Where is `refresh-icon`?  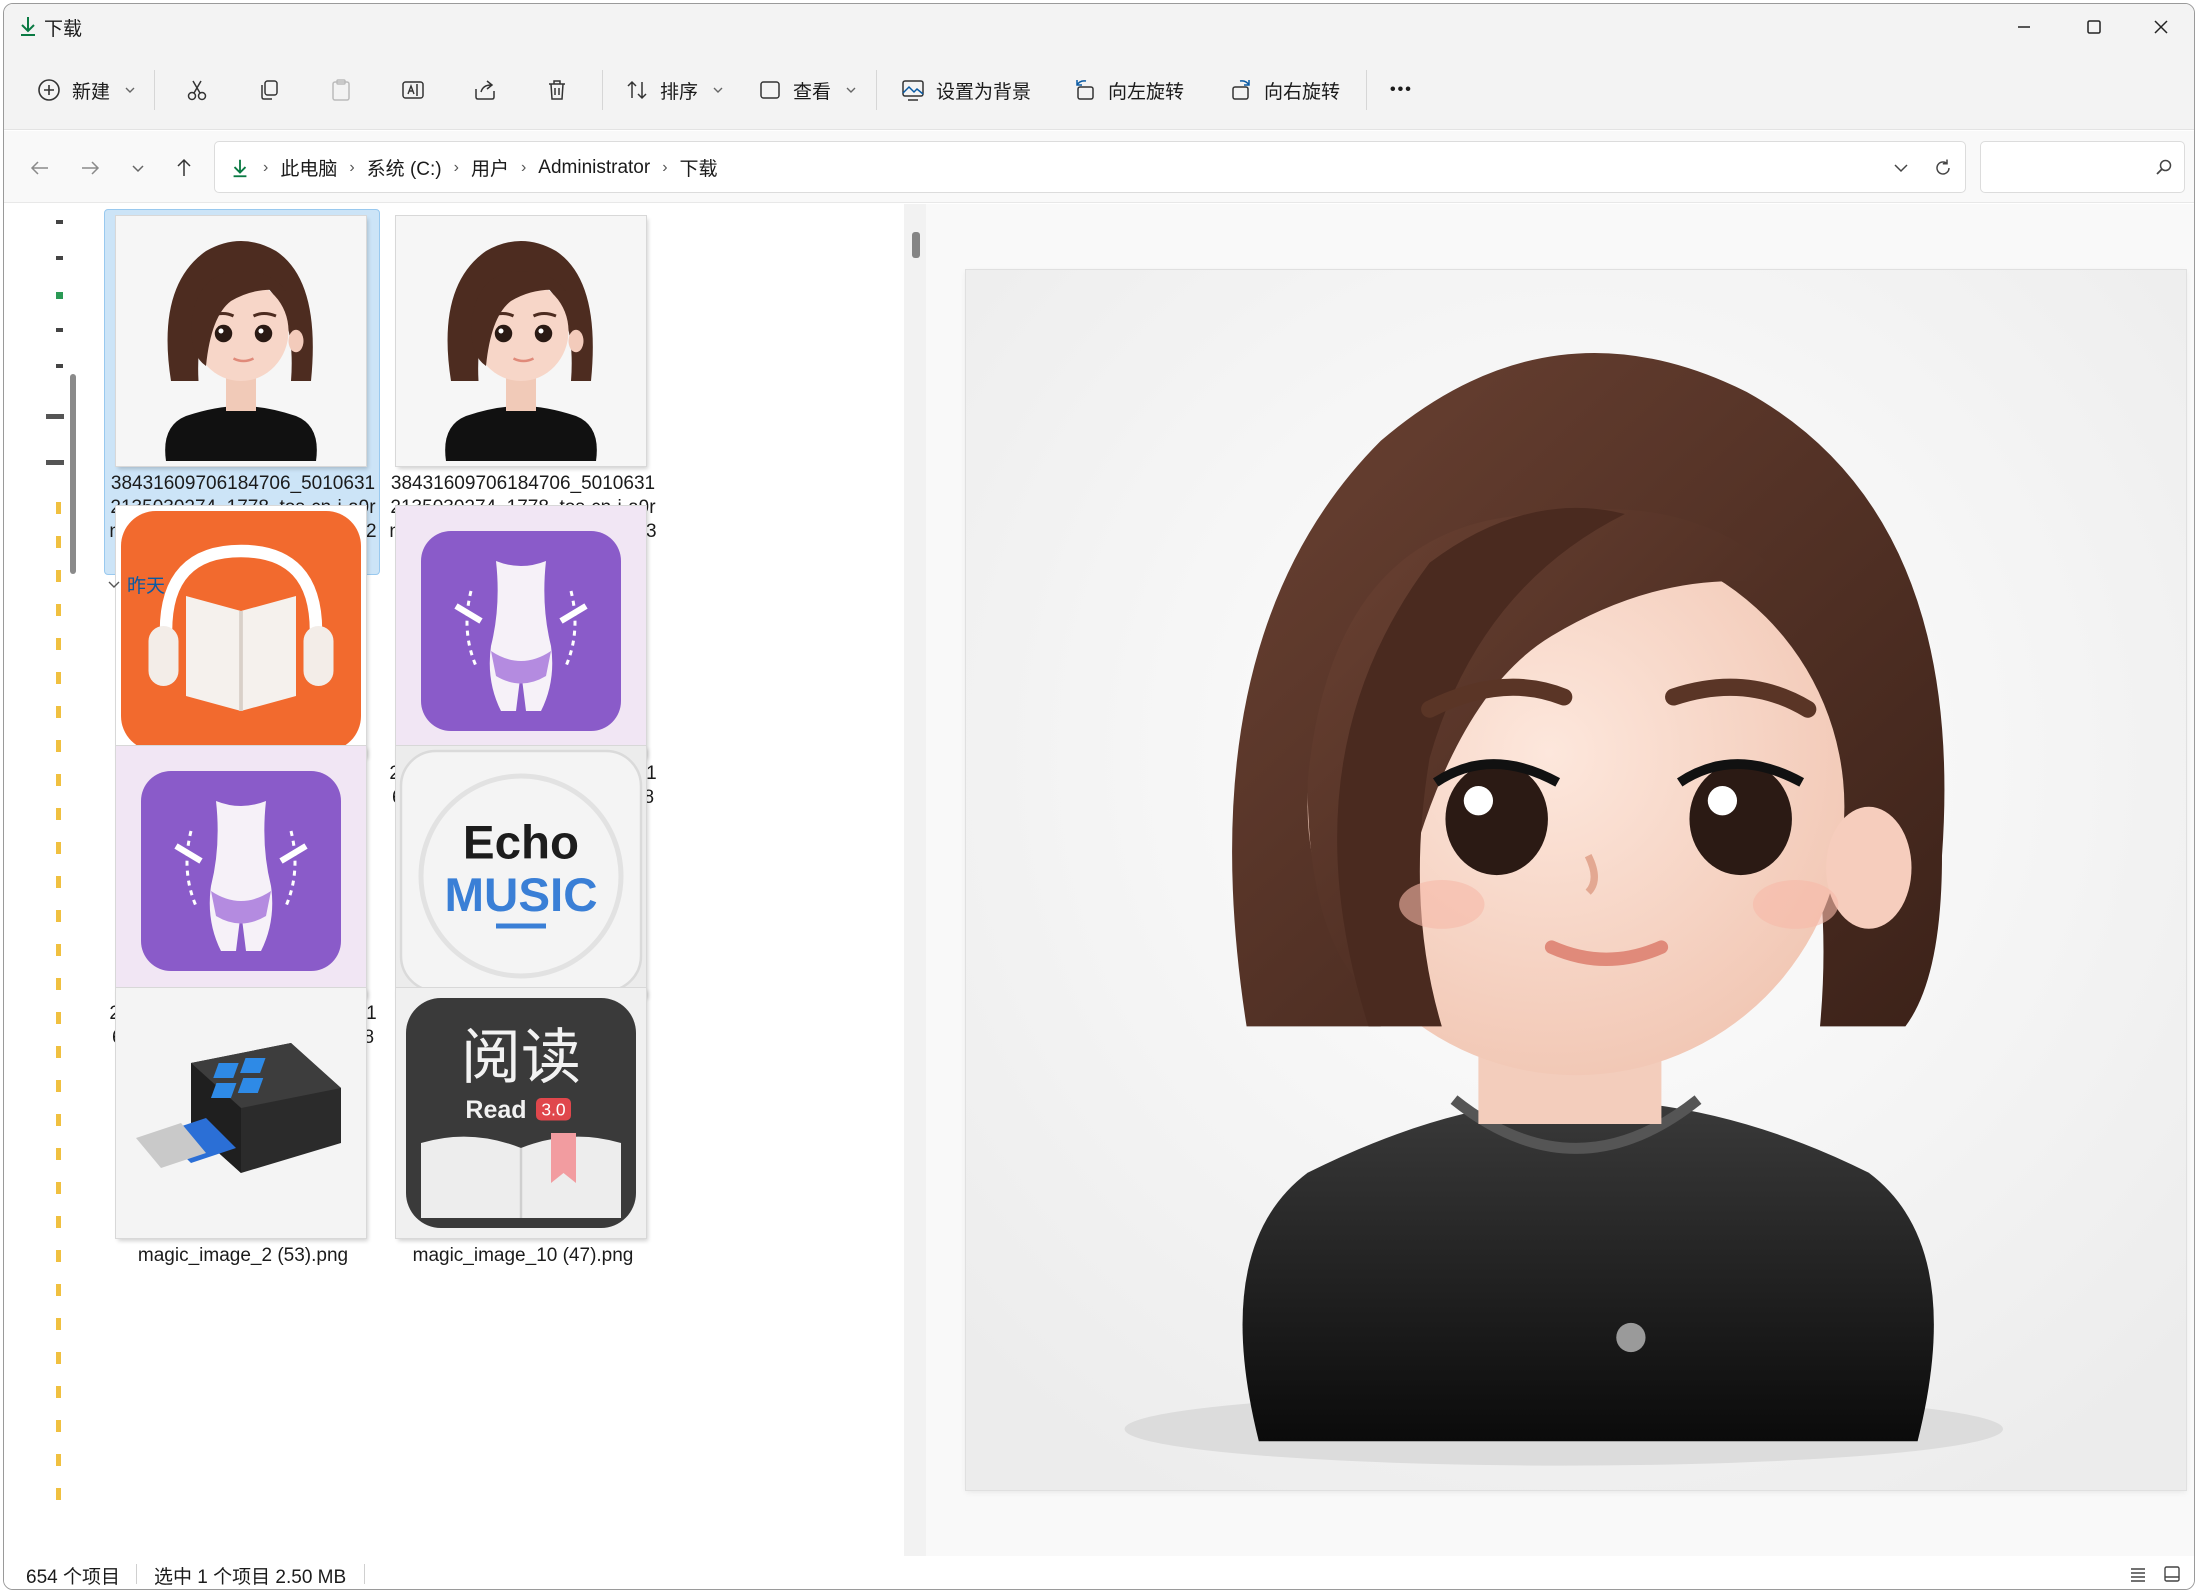
refresh-icon is located at coordinates (1943, 167).